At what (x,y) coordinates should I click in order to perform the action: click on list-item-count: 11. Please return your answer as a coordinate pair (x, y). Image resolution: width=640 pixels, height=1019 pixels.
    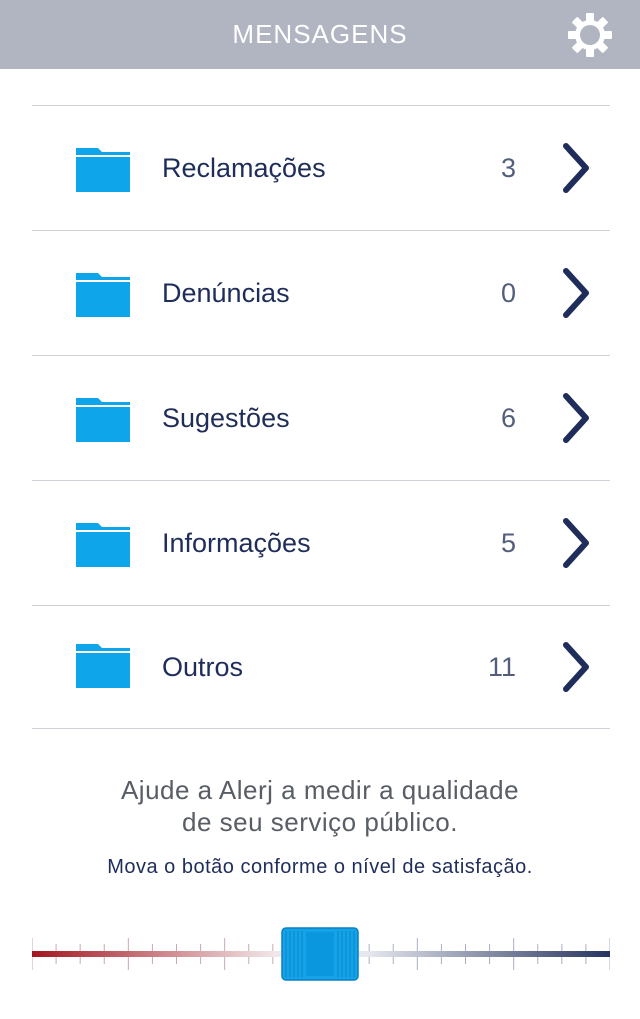
    Looking at the image, I should click on (501, 666).